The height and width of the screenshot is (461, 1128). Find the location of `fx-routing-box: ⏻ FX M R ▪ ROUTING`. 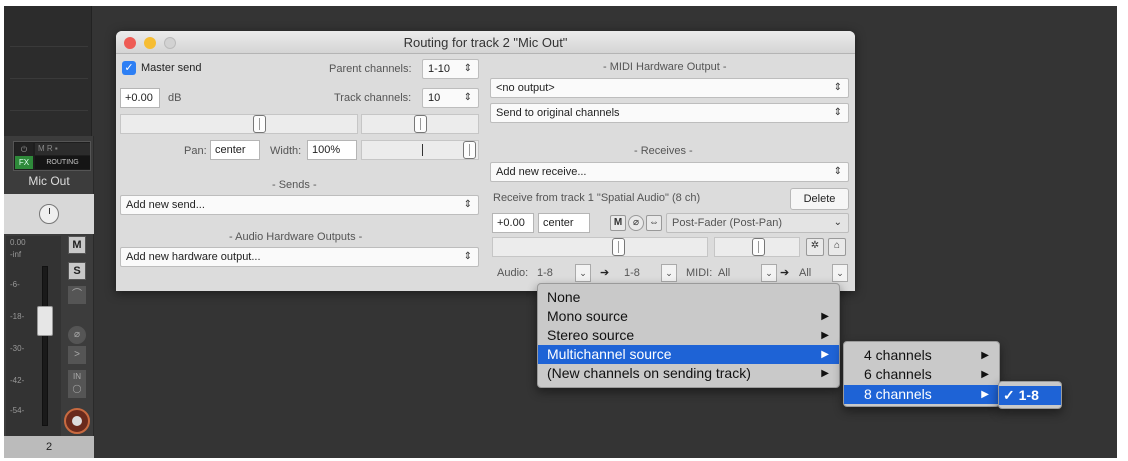

fx-routing-box: ⏻ FX M R ▪ ROUTING is located at coordinates (52, 156).